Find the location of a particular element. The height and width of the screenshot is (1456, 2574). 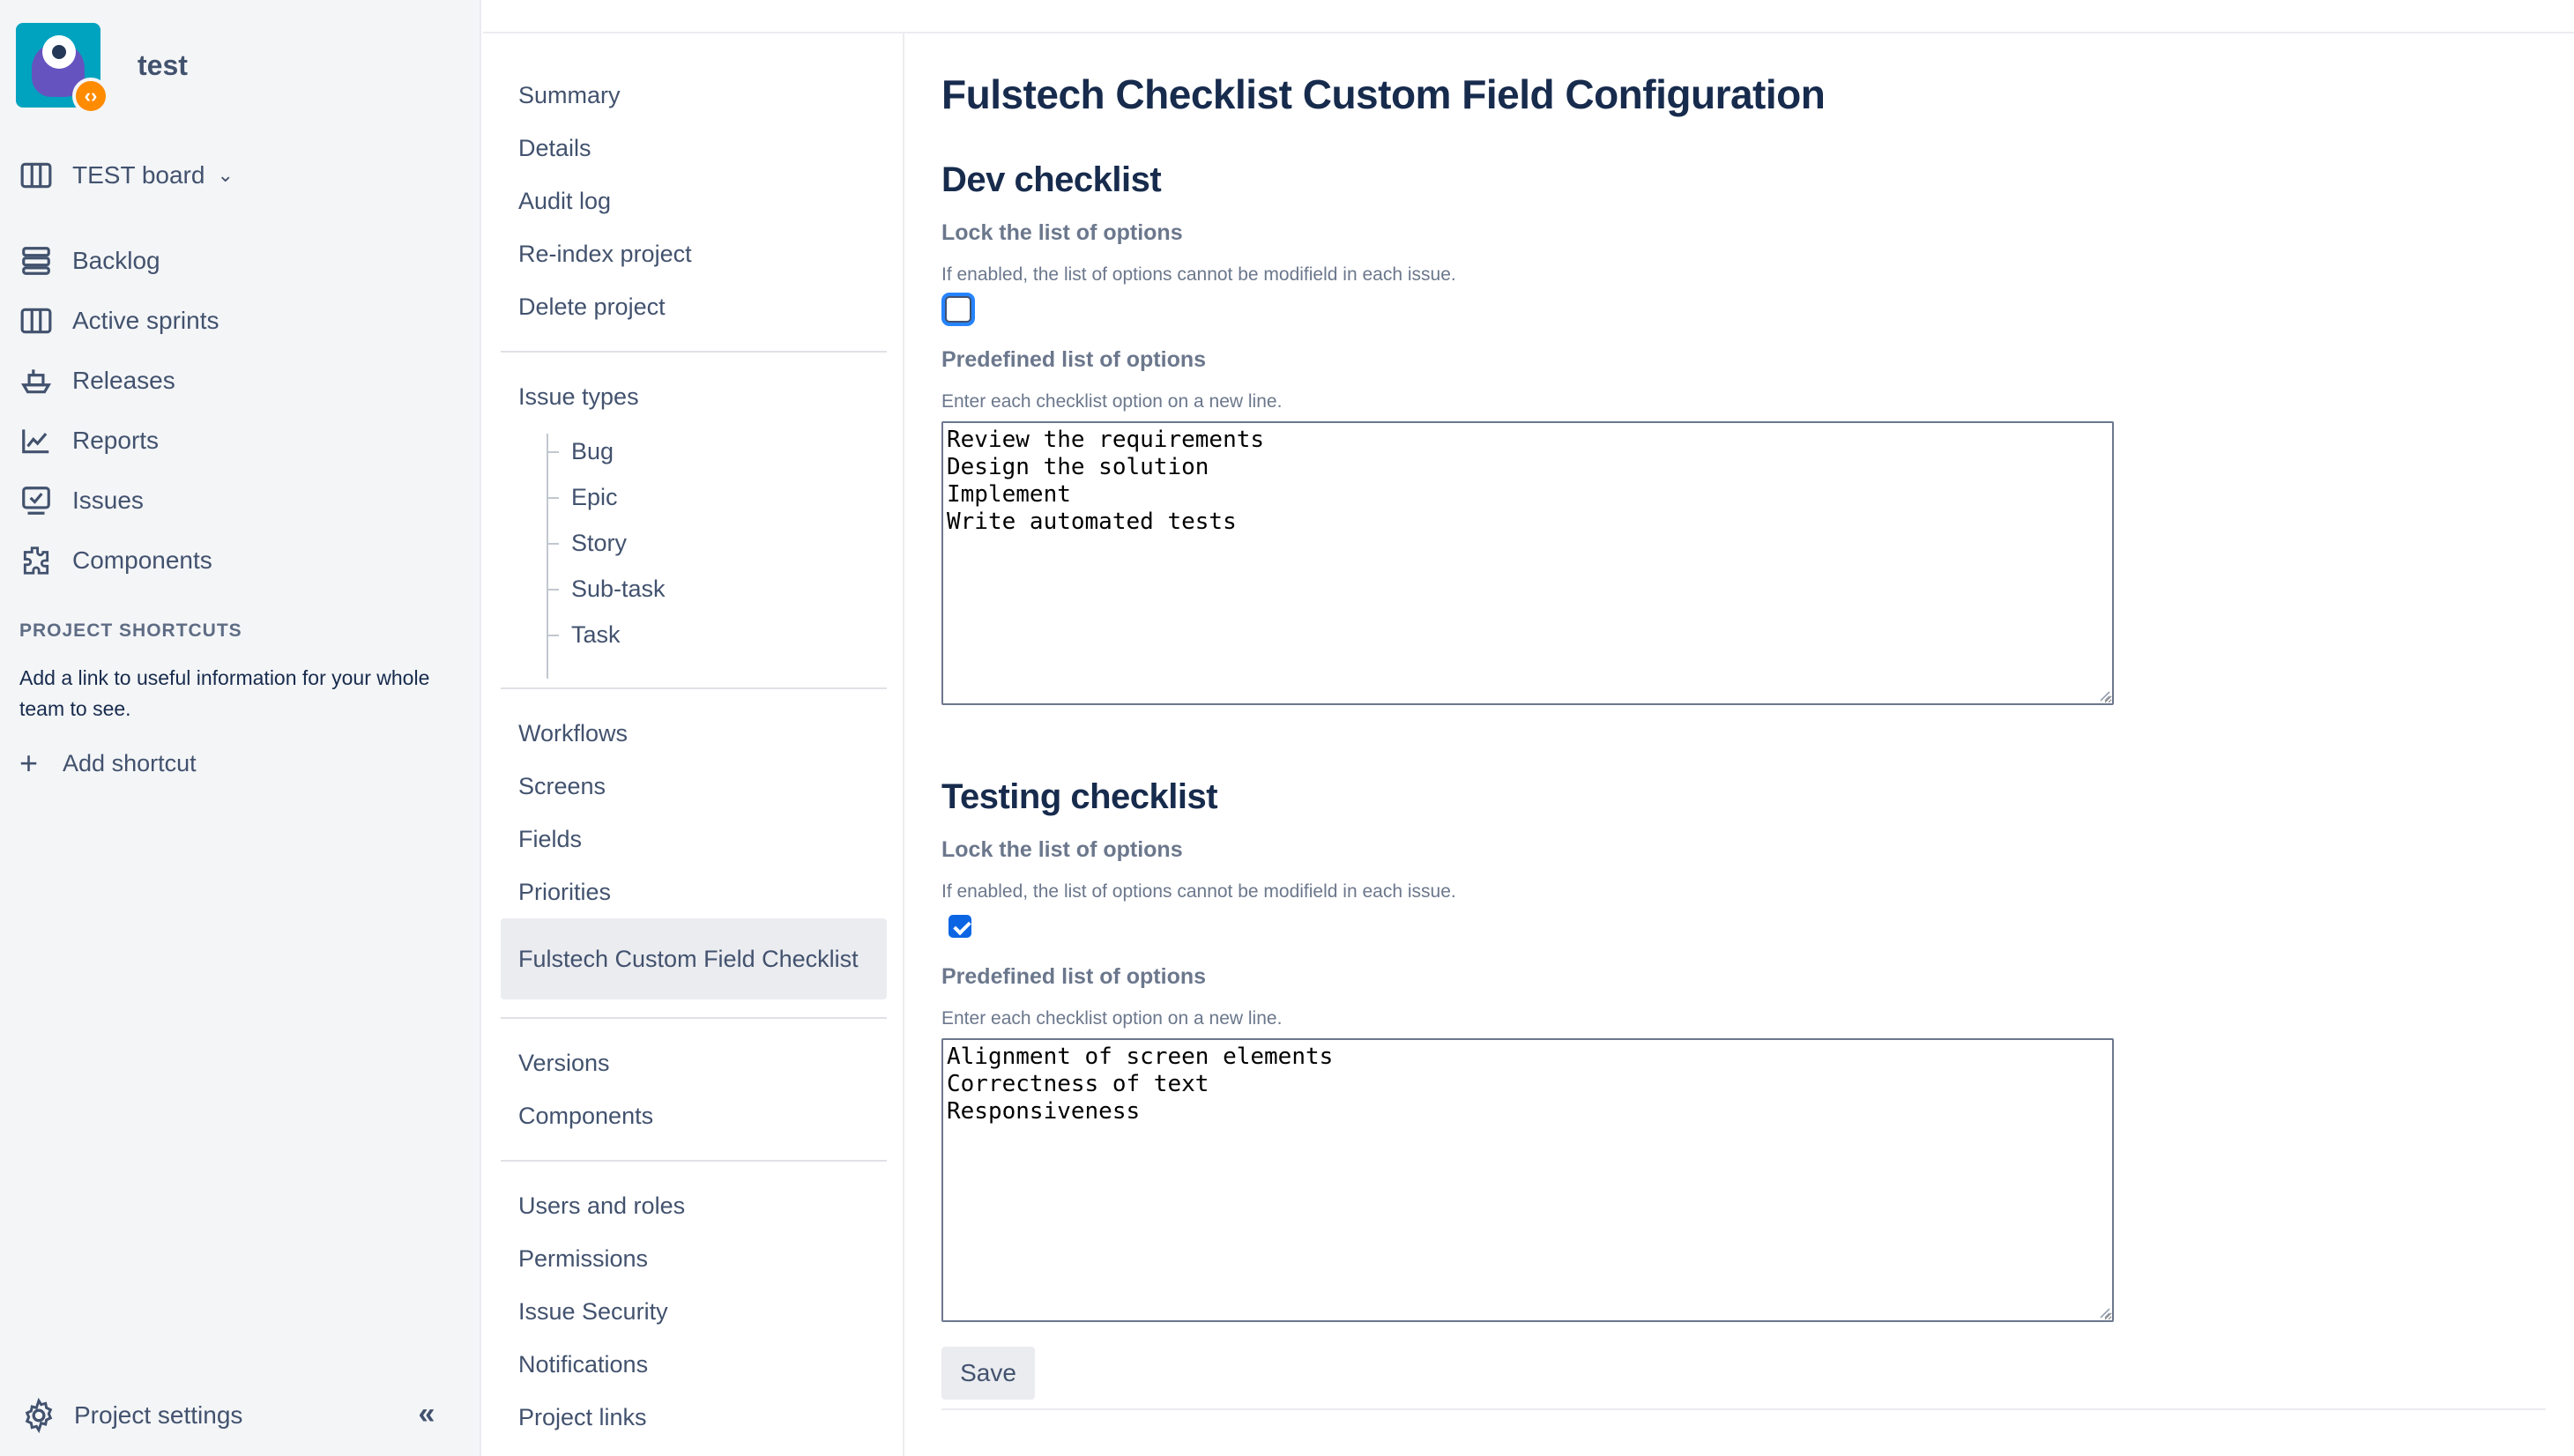

board-label: TEST board is located at coordinates (138, 175).